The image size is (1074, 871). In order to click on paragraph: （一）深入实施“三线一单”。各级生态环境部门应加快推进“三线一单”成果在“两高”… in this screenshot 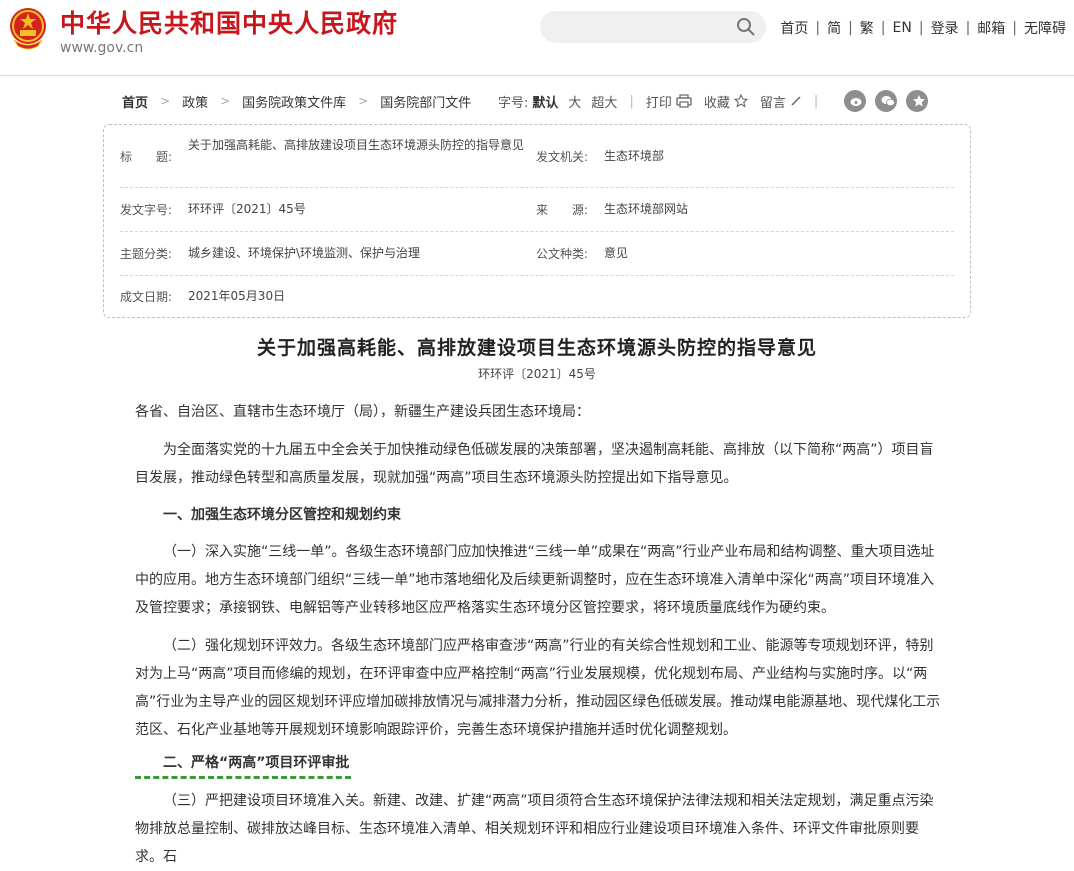, I will do `click(535, 580)`.